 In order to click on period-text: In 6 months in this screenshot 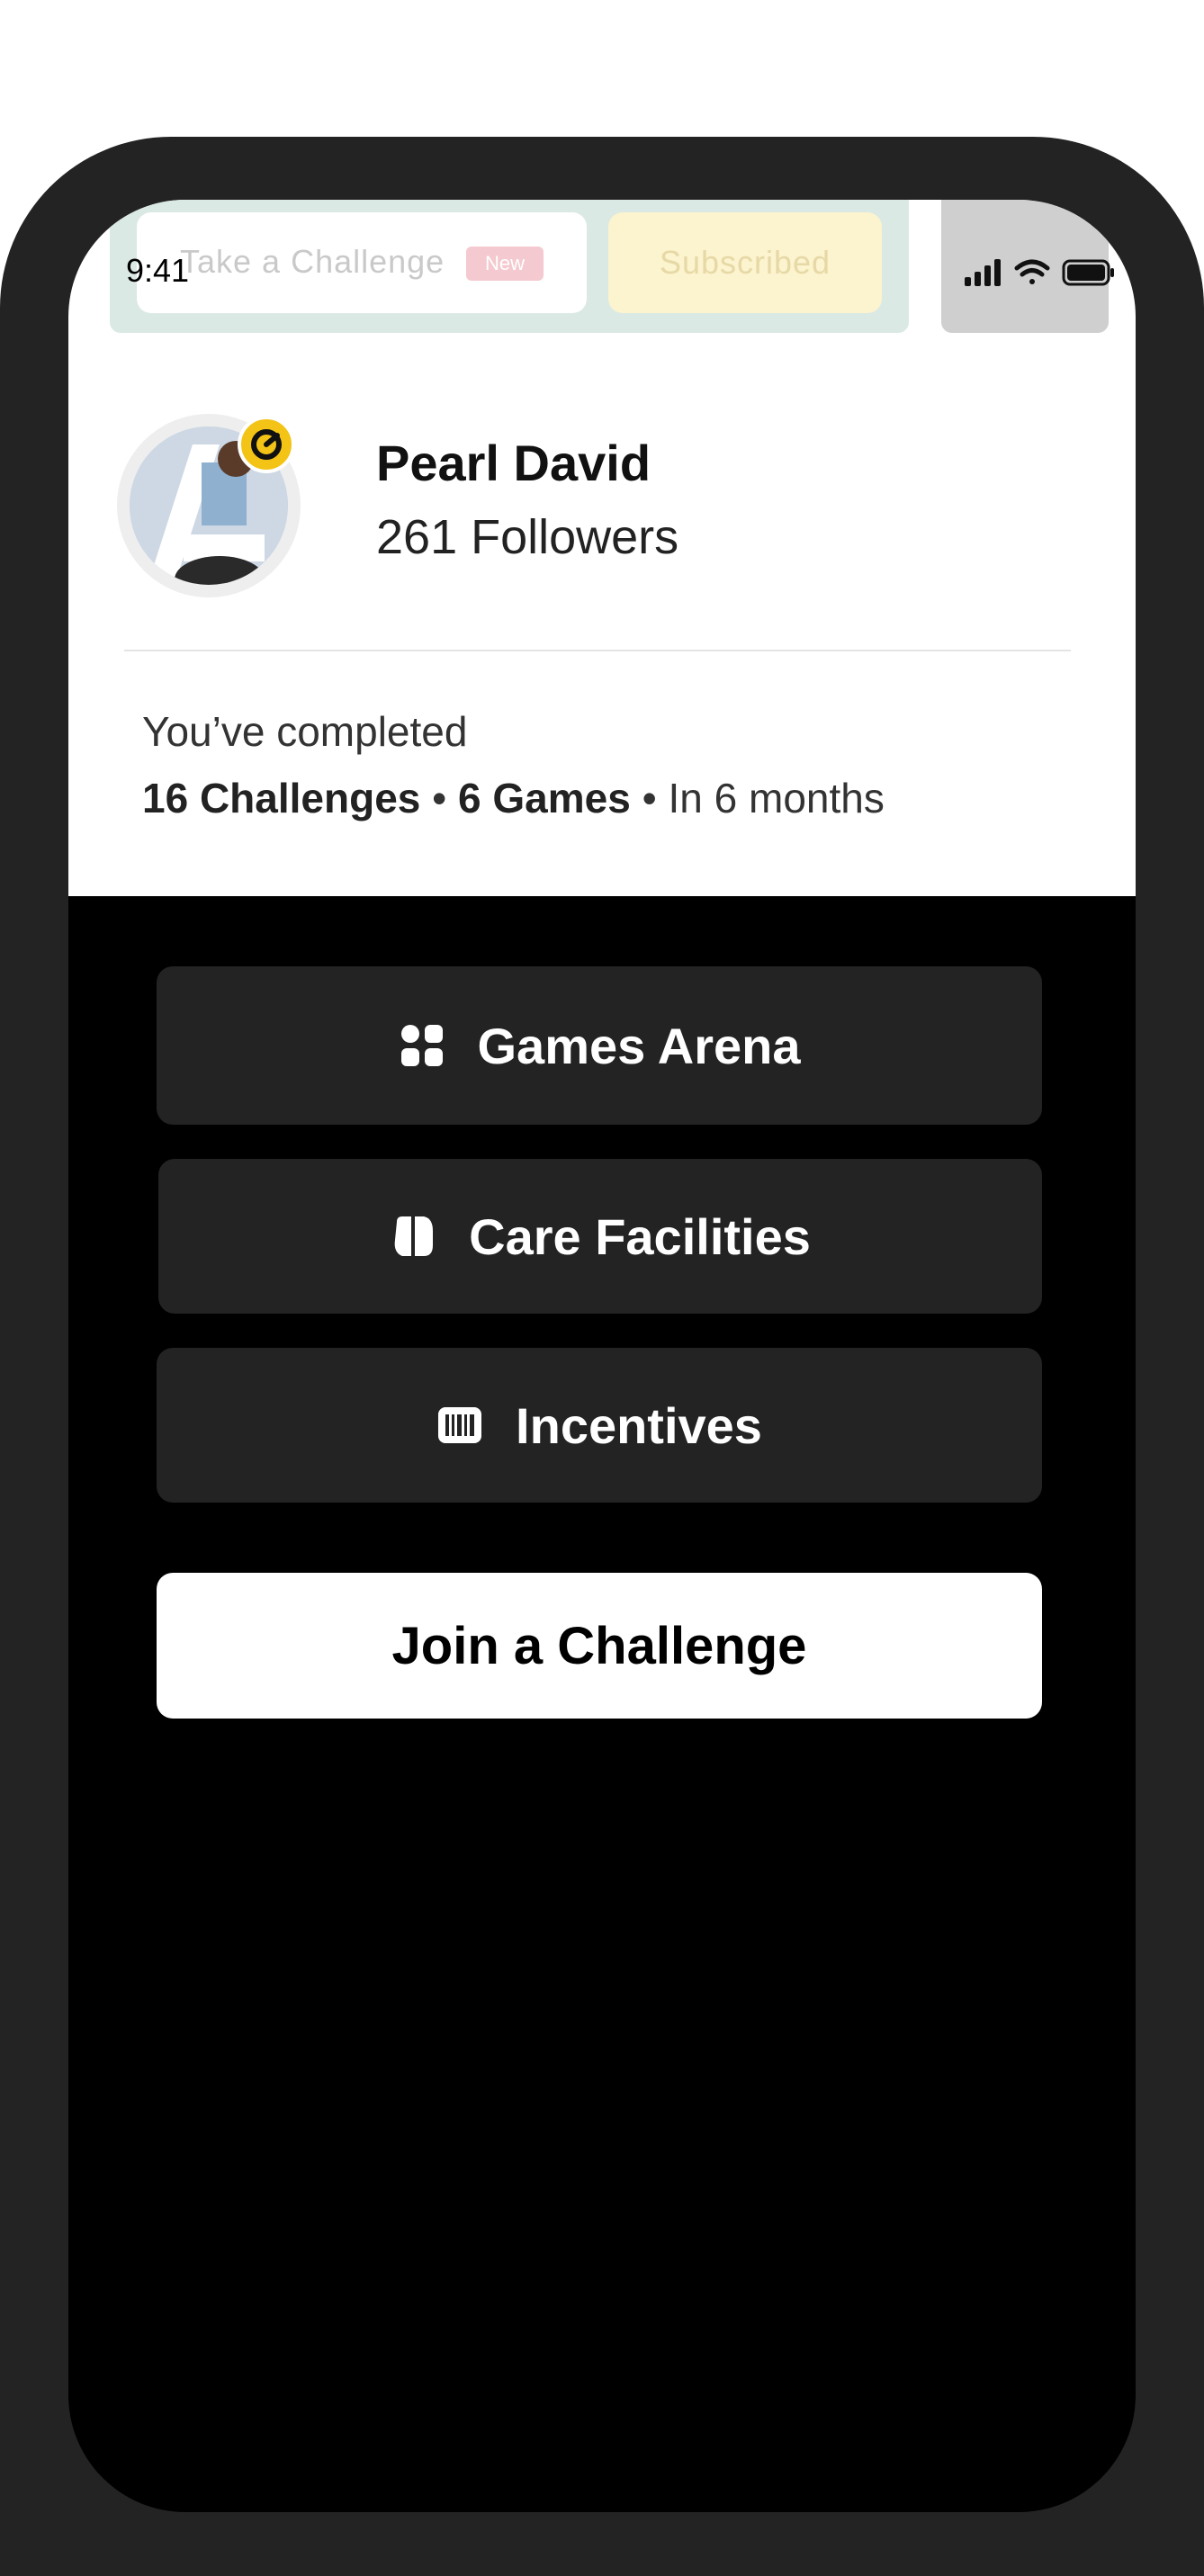, I will do `click(776, 798)`.